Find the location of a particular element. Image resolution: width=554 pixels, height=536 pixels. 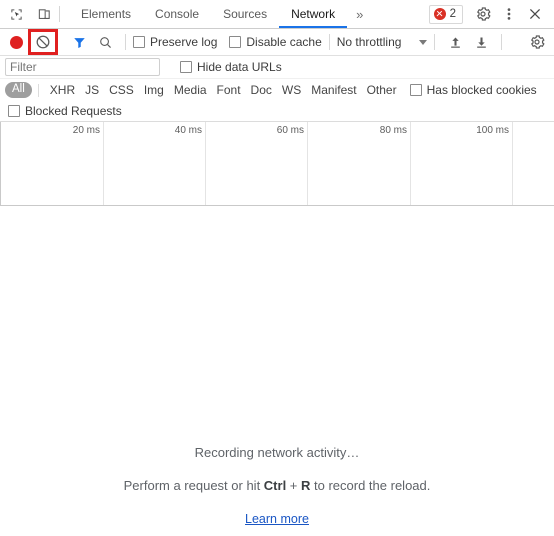

type-filter-ws: WS is located at coordinates (291, 90).